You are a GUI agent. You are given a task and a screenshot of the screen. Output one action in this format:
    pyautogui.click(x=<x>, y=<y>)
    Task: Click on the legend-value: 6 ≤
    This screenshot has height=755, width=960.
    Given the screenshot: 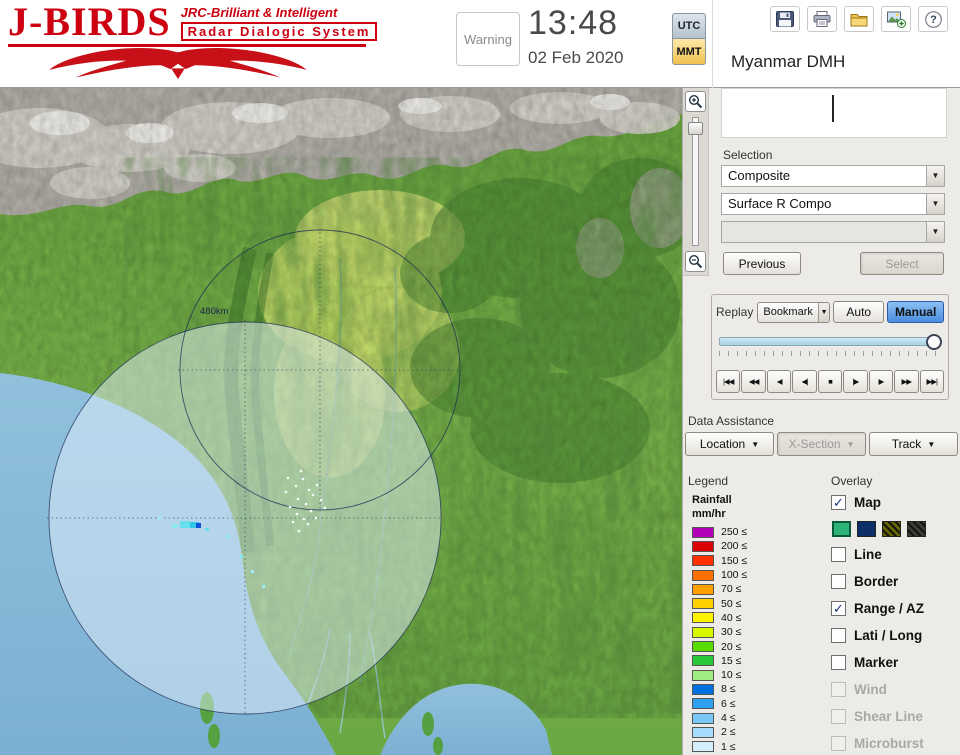 What is the action you would take?
    pyautogui.click(x=728, y=703)
    